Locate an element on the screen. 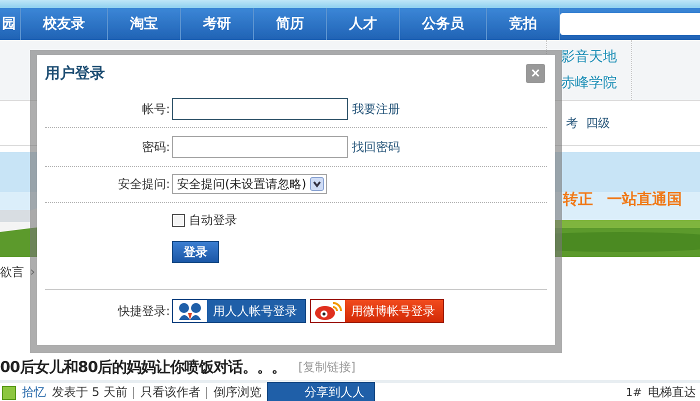 The height and width of the screenshot is (401, 700). author-link: 拾忆 is located at coordinates (34, 392).